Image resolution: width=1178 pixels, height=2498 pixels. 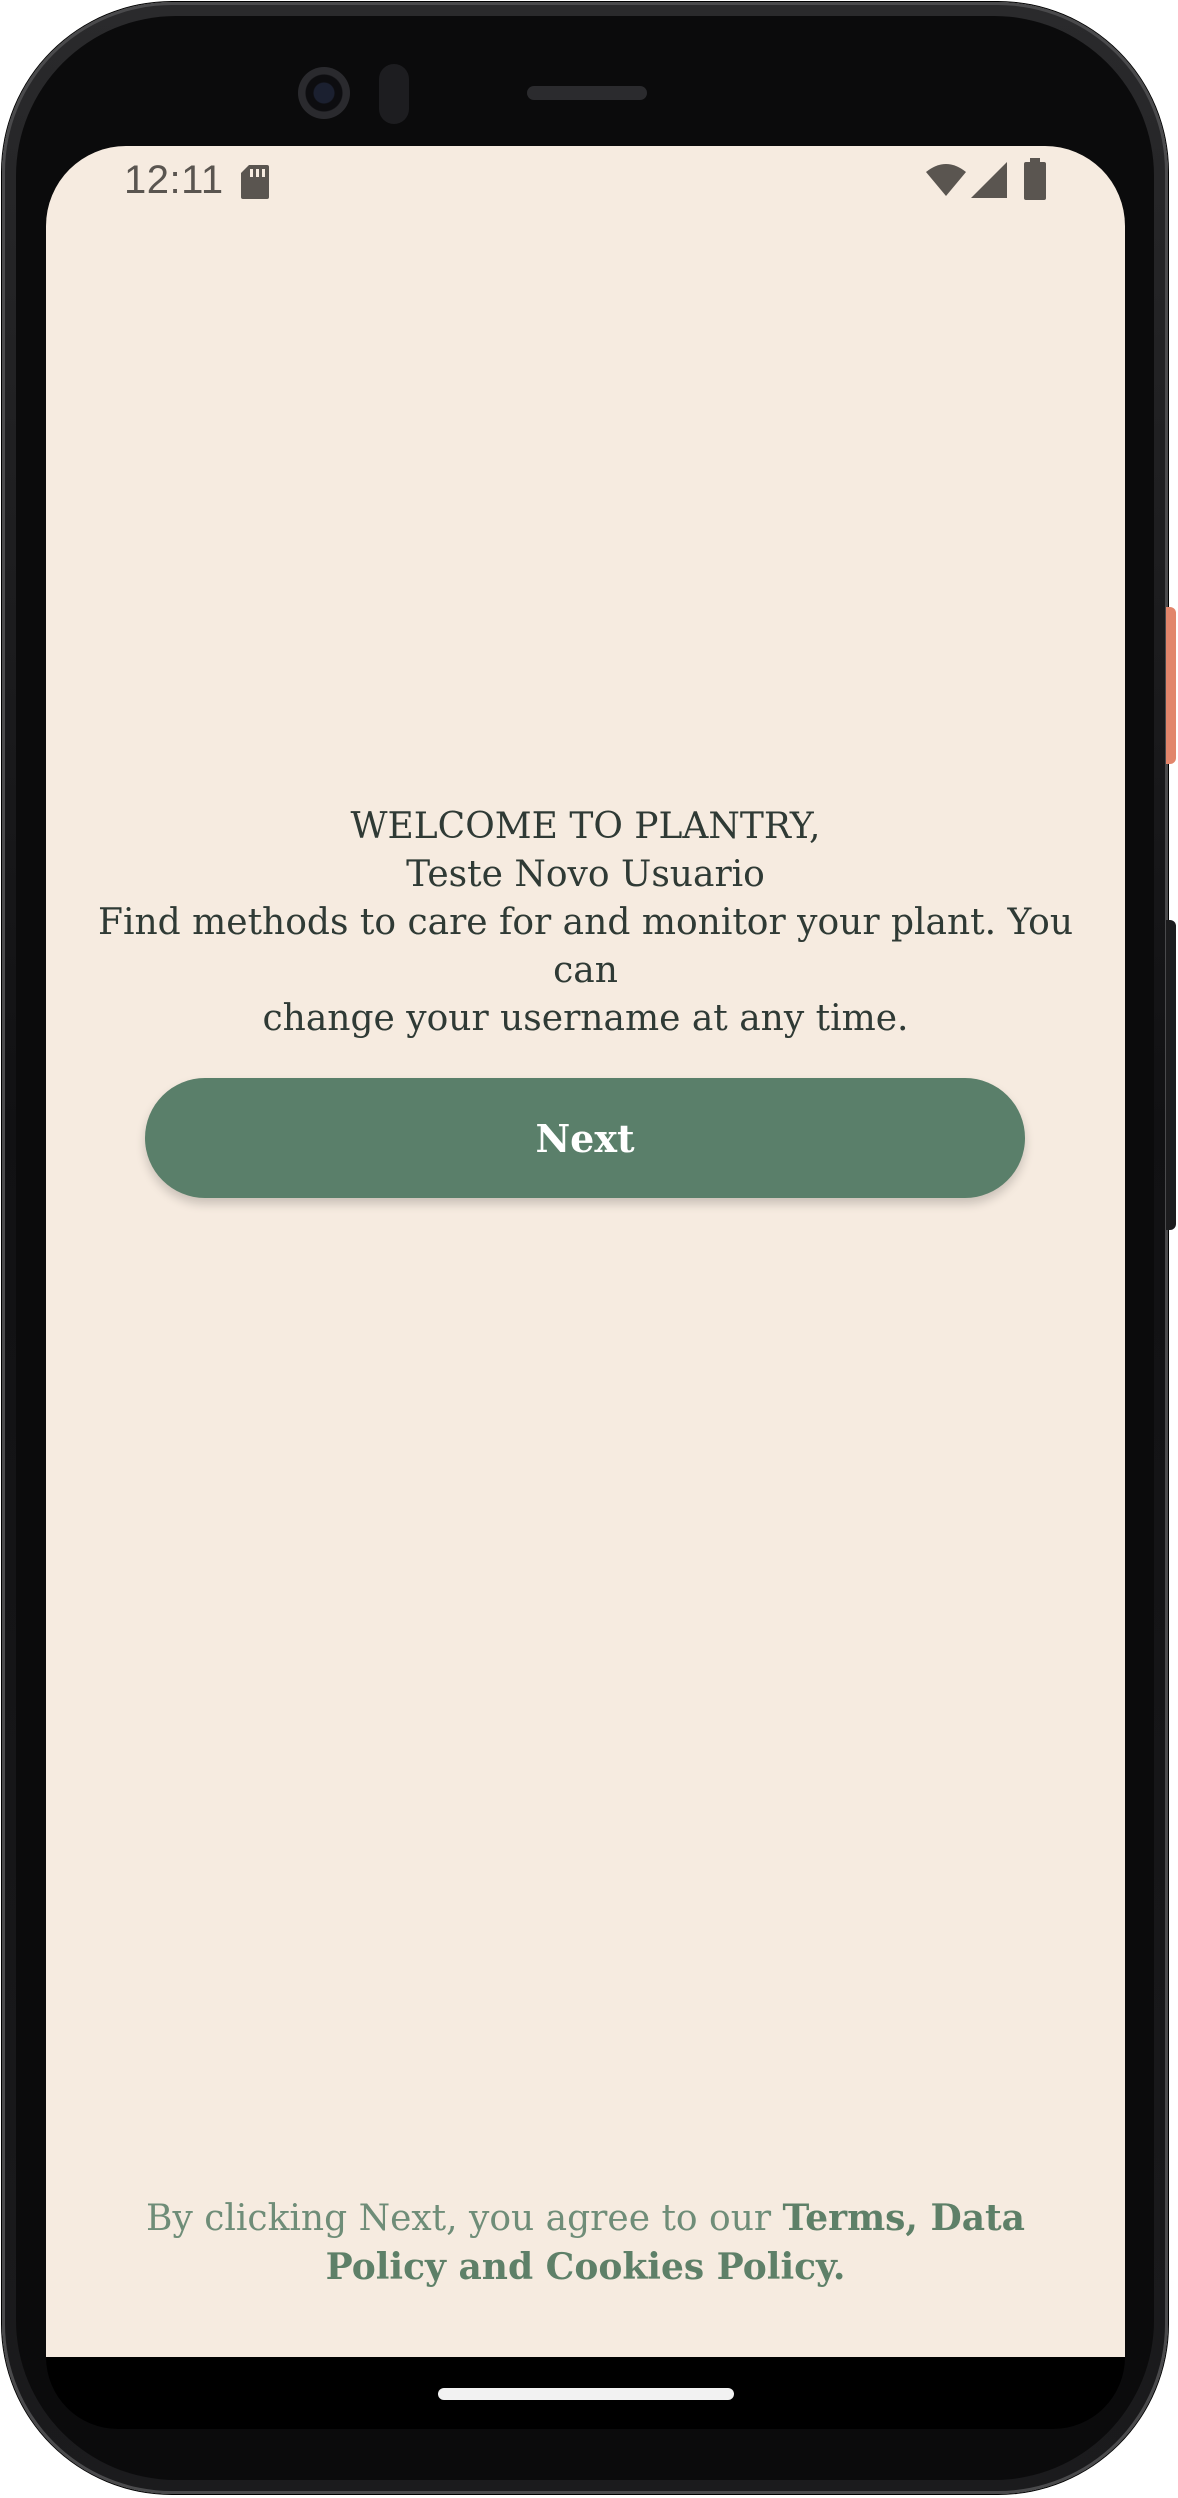 I want to click on wifi-icon, so click(x=946, y=180).